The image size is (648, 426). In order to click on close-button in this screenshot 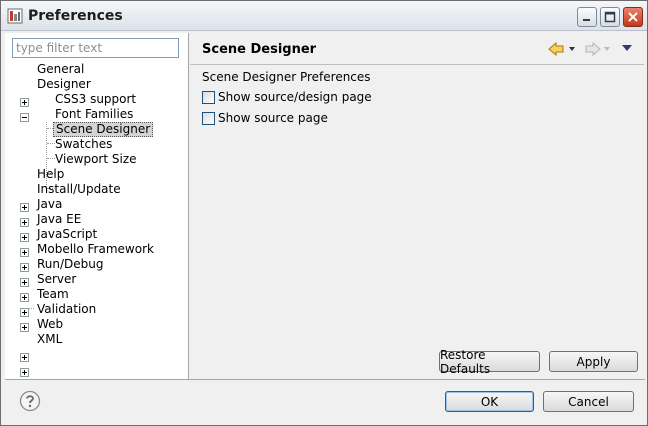, I will do `click(633, 17)`.